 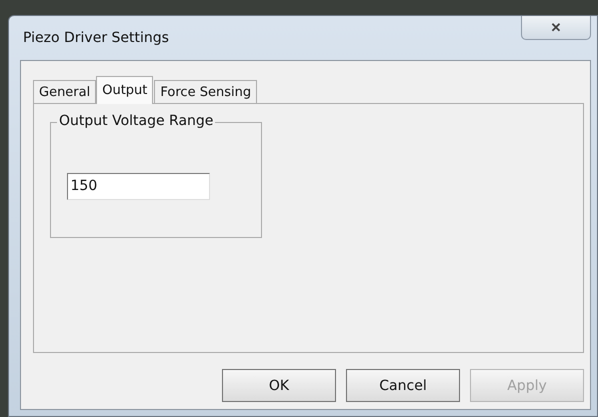 What do you see at coordinates (556, 28) in the screenshot?
I see `close-button: ✕` at bounding box center [556, 28].